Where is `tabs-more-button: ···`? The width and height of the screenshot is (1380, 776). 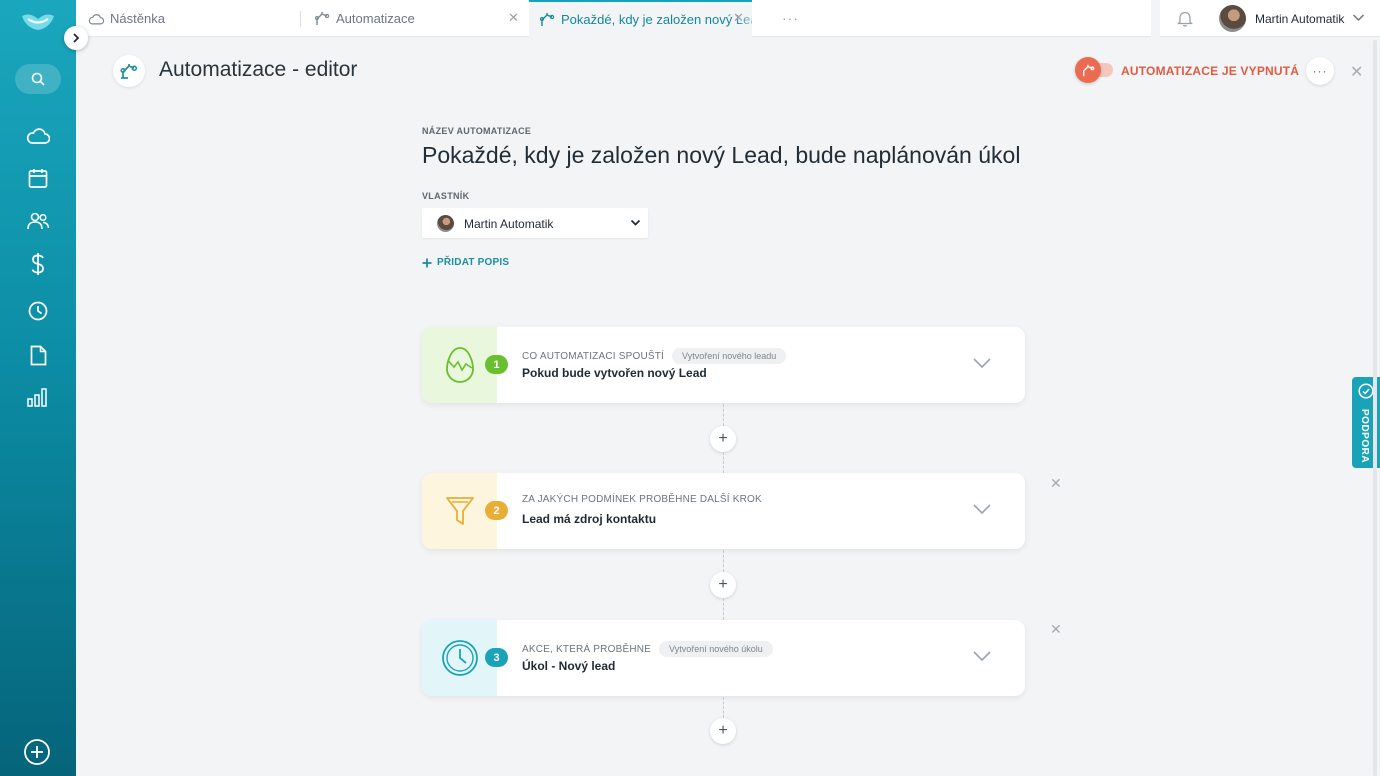 tabs-more-button: ··· is located at coordinates (790, 18).